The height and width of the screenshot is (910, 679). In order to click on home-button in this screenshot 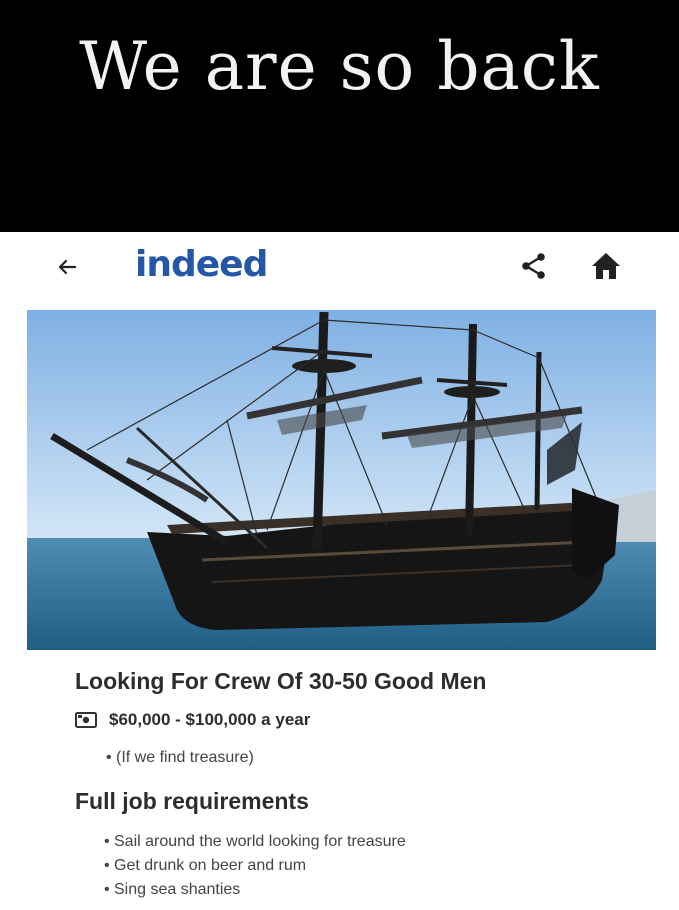, I will do `click(606, 266)`.